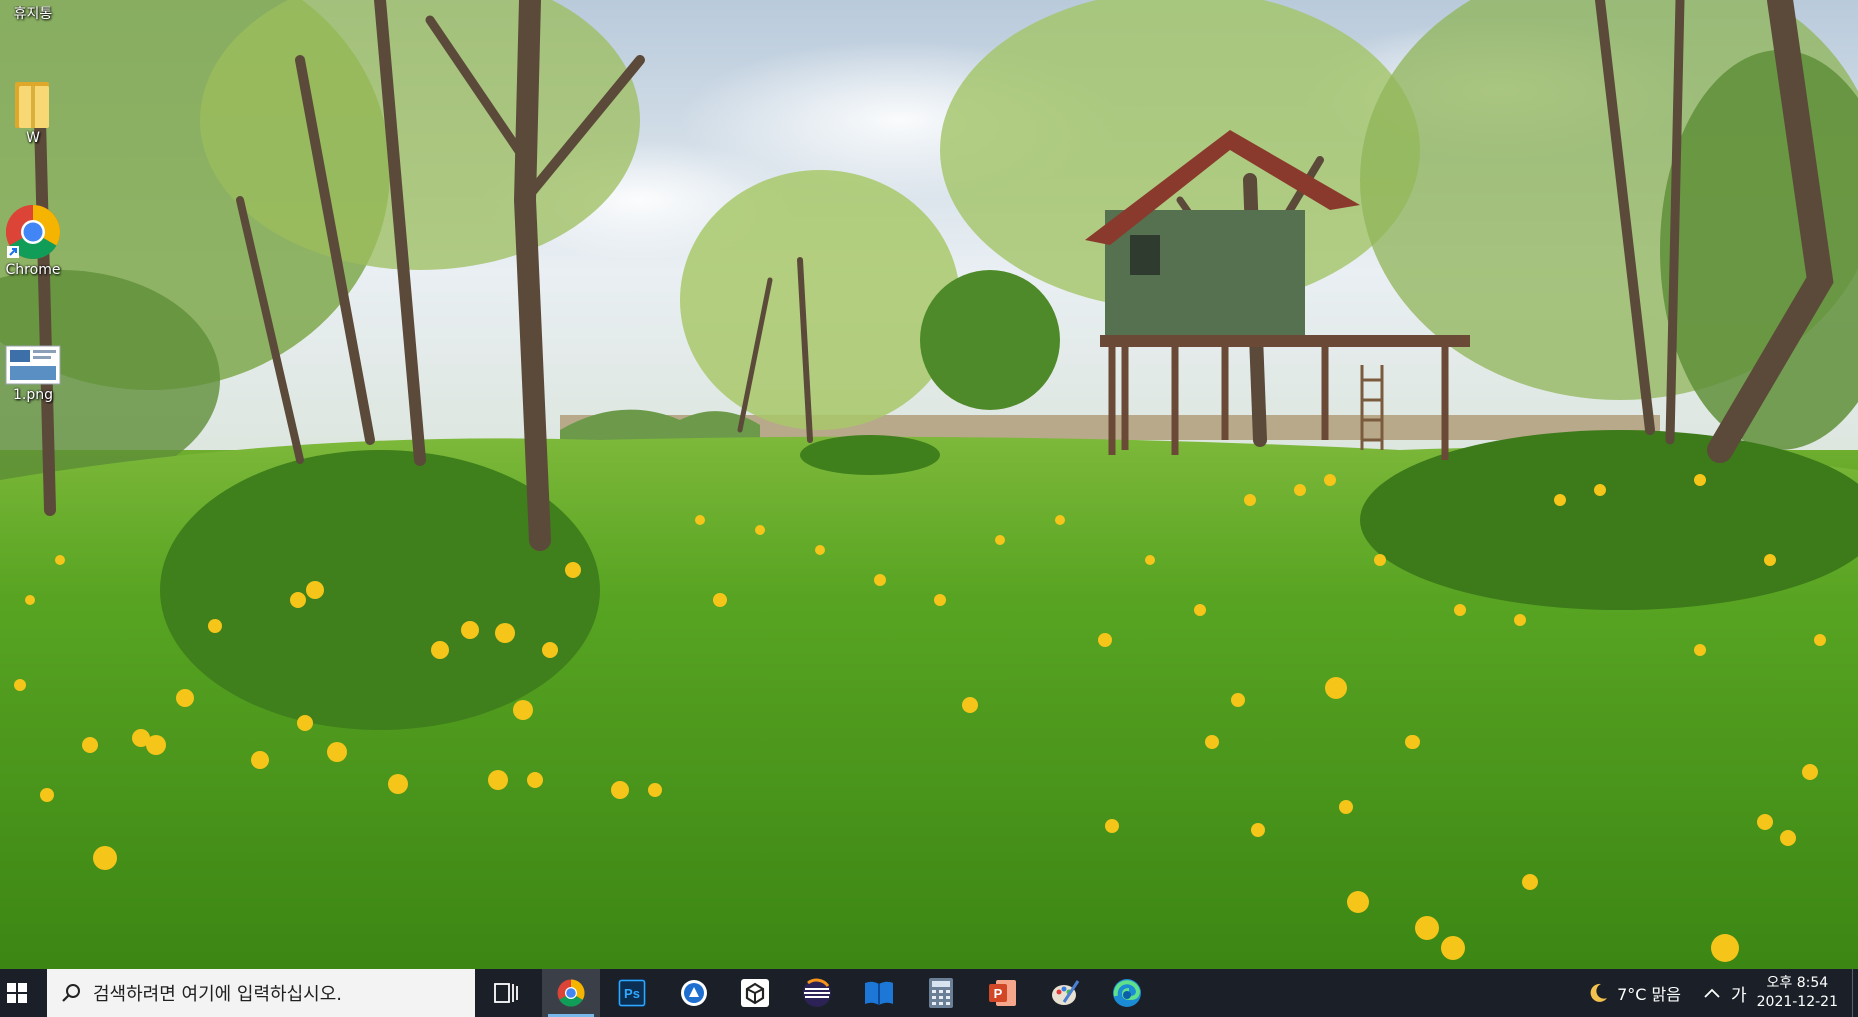  I want to click on edge-icon, so click(1127, 993).